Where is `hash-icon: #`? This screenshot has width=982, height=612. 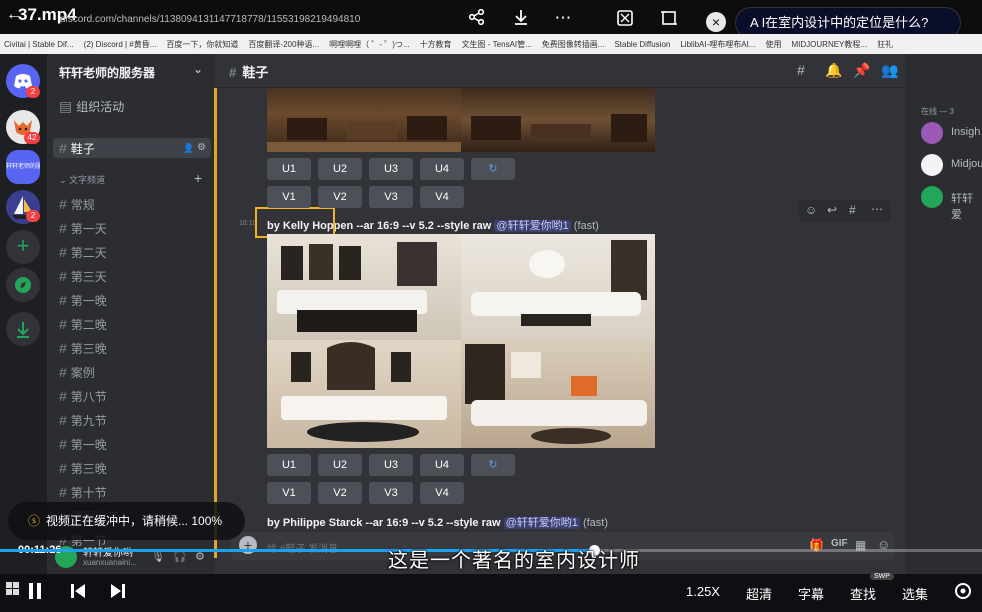
hash-icon: # is located at coordinates (63, 148).